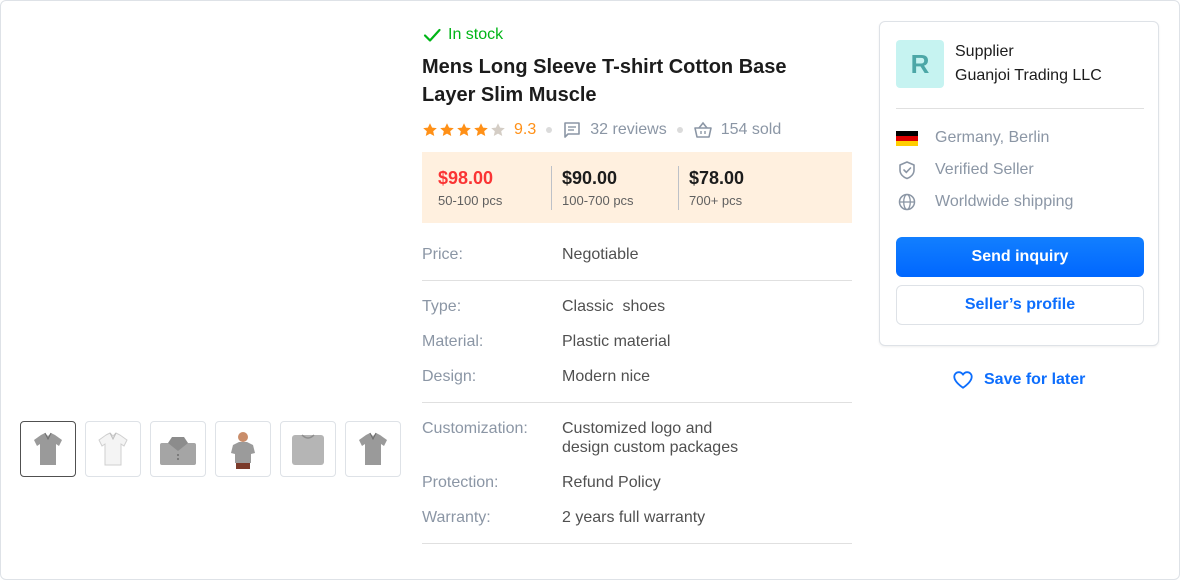 Image resolution: width=1180 pixels, height=580 pixels. Describe the element at coordinates (1035, 379) in the screenshot. I see `save-for-later-label: Save for later` at that location.